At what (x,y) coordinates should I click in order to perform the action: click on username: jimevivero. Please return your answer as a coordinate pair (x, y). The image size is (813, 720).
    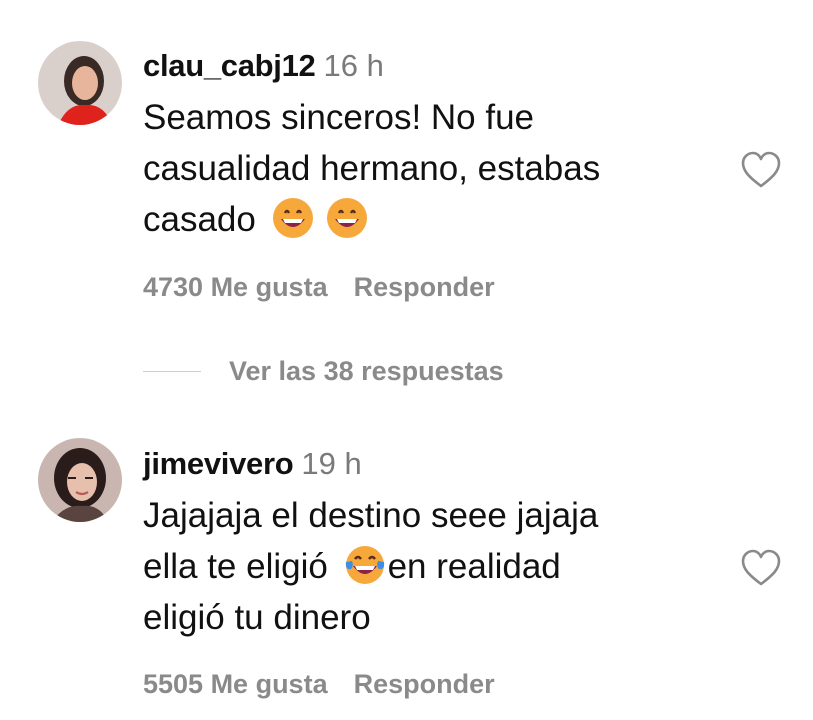
    Looking at the image, I should click on (218, 463).